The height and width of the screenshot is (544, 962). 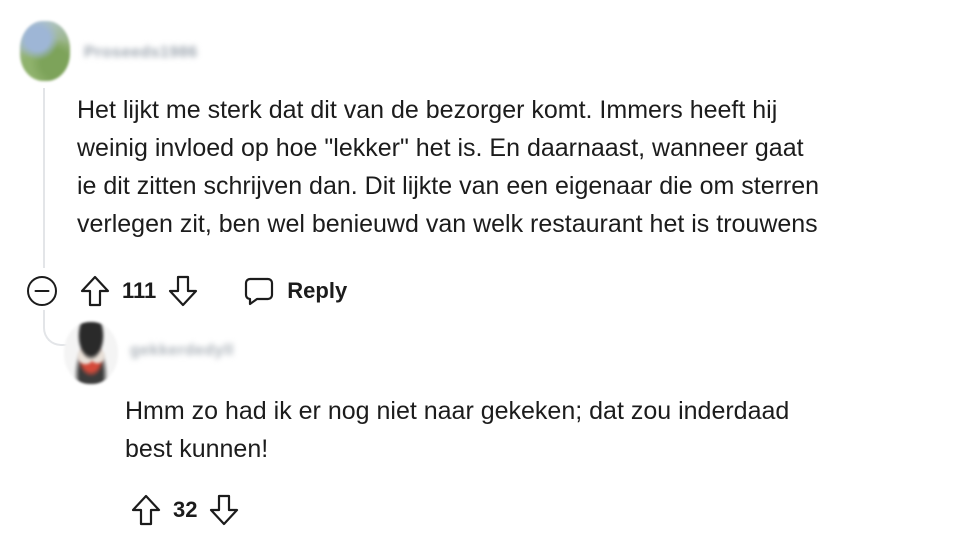 I want to click on thread-line, so click(x=44, y=178).